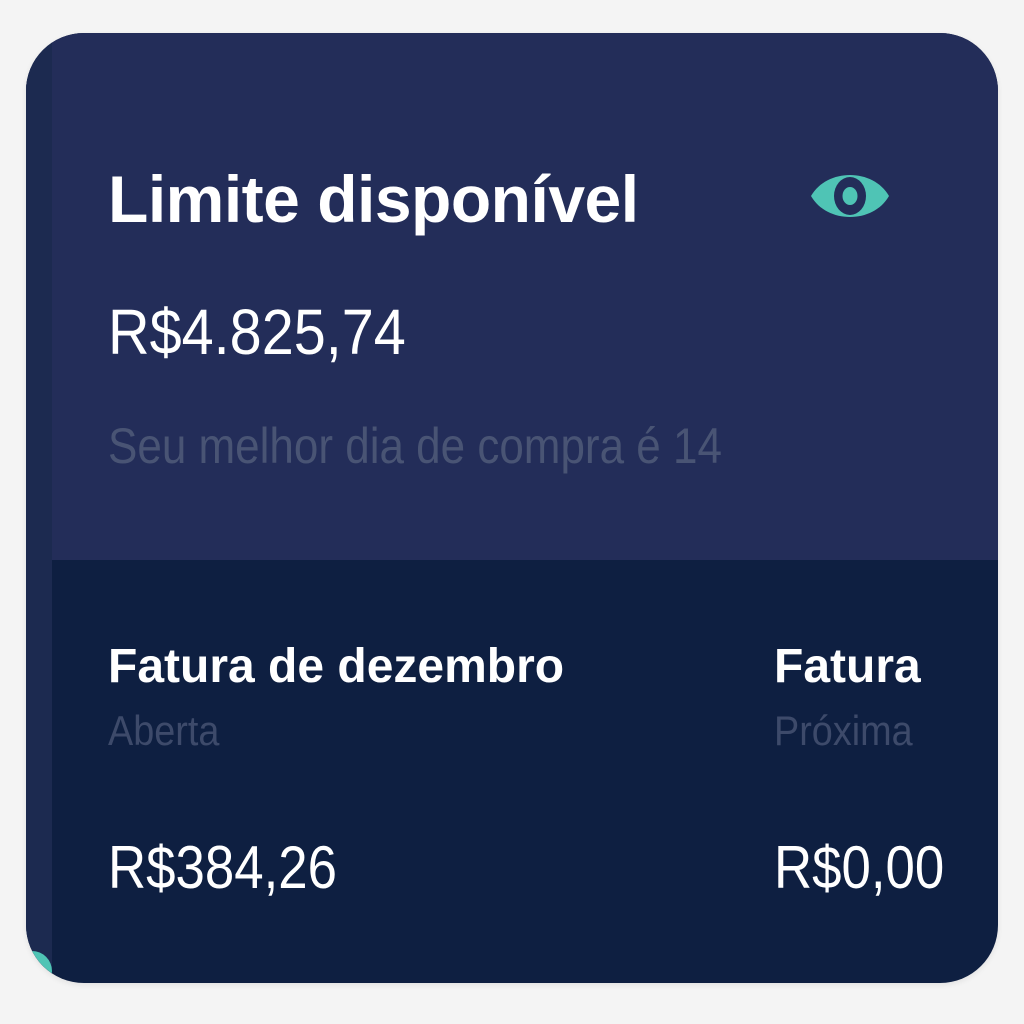 This screenshot has width=1024, height=1024. I want to click on eye-icon, so click(850, 196).